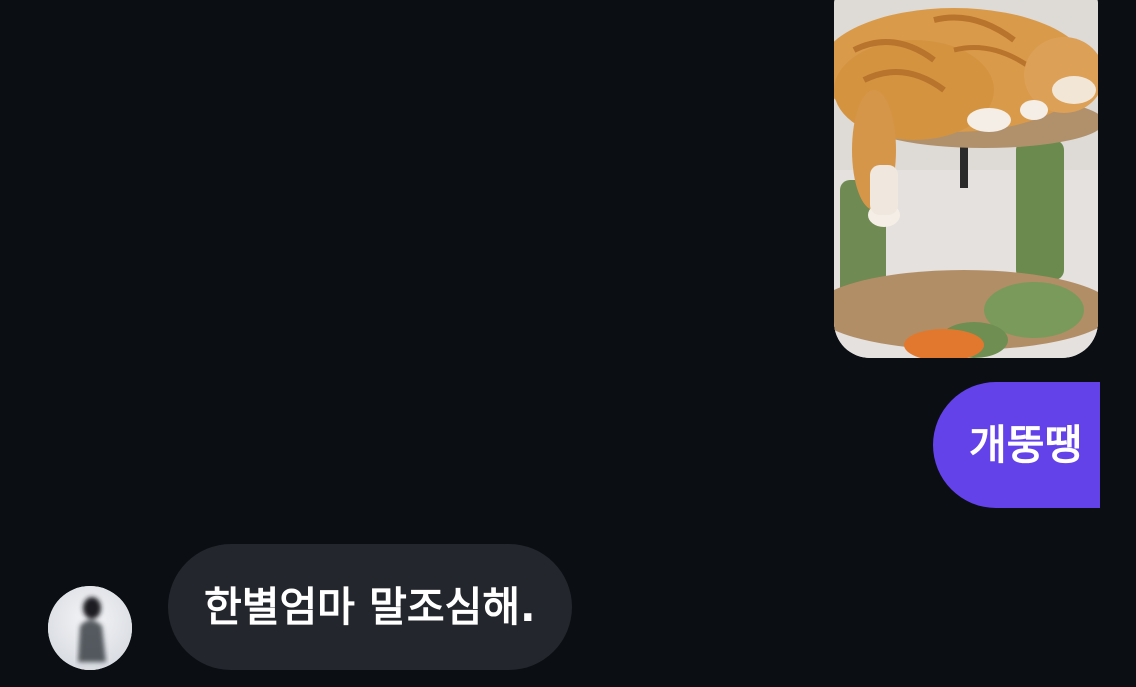  What do you see at coordinates (1026, 445) in the screenshot?
I see `outgoing-message-text: 개뚱땡` at bounding box center [1026, 445].